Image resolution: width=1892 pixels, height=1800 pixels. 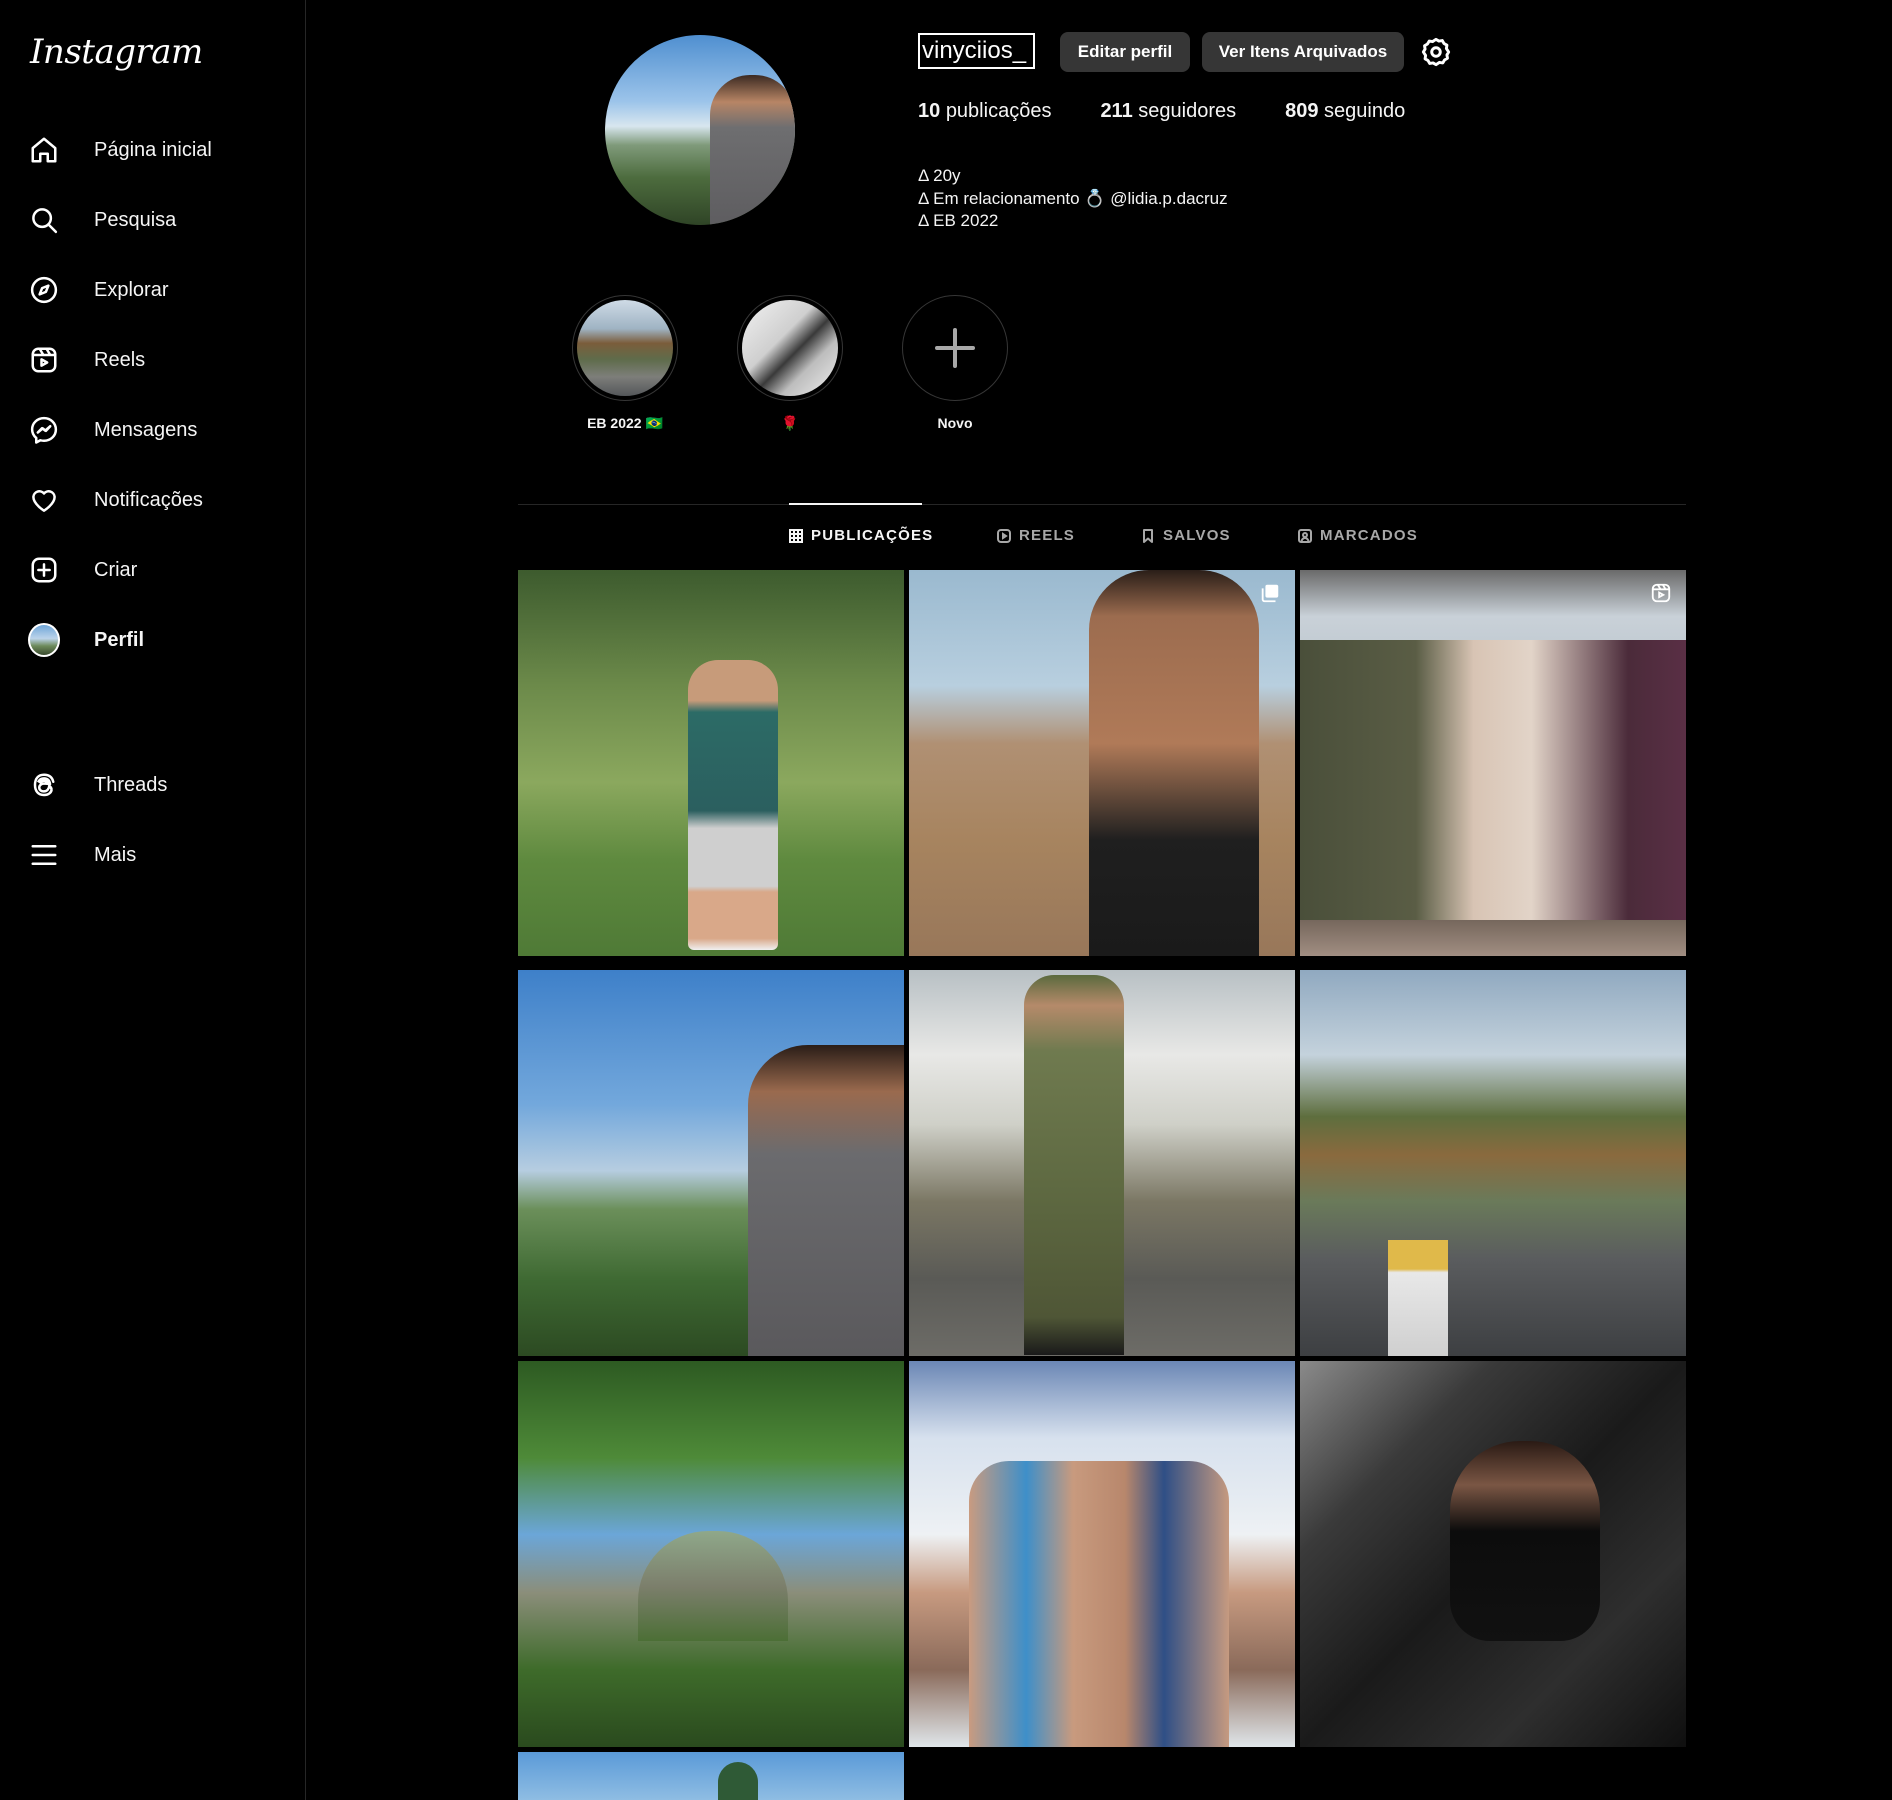 I want to click on home-icon, so click(x=44, y=150).